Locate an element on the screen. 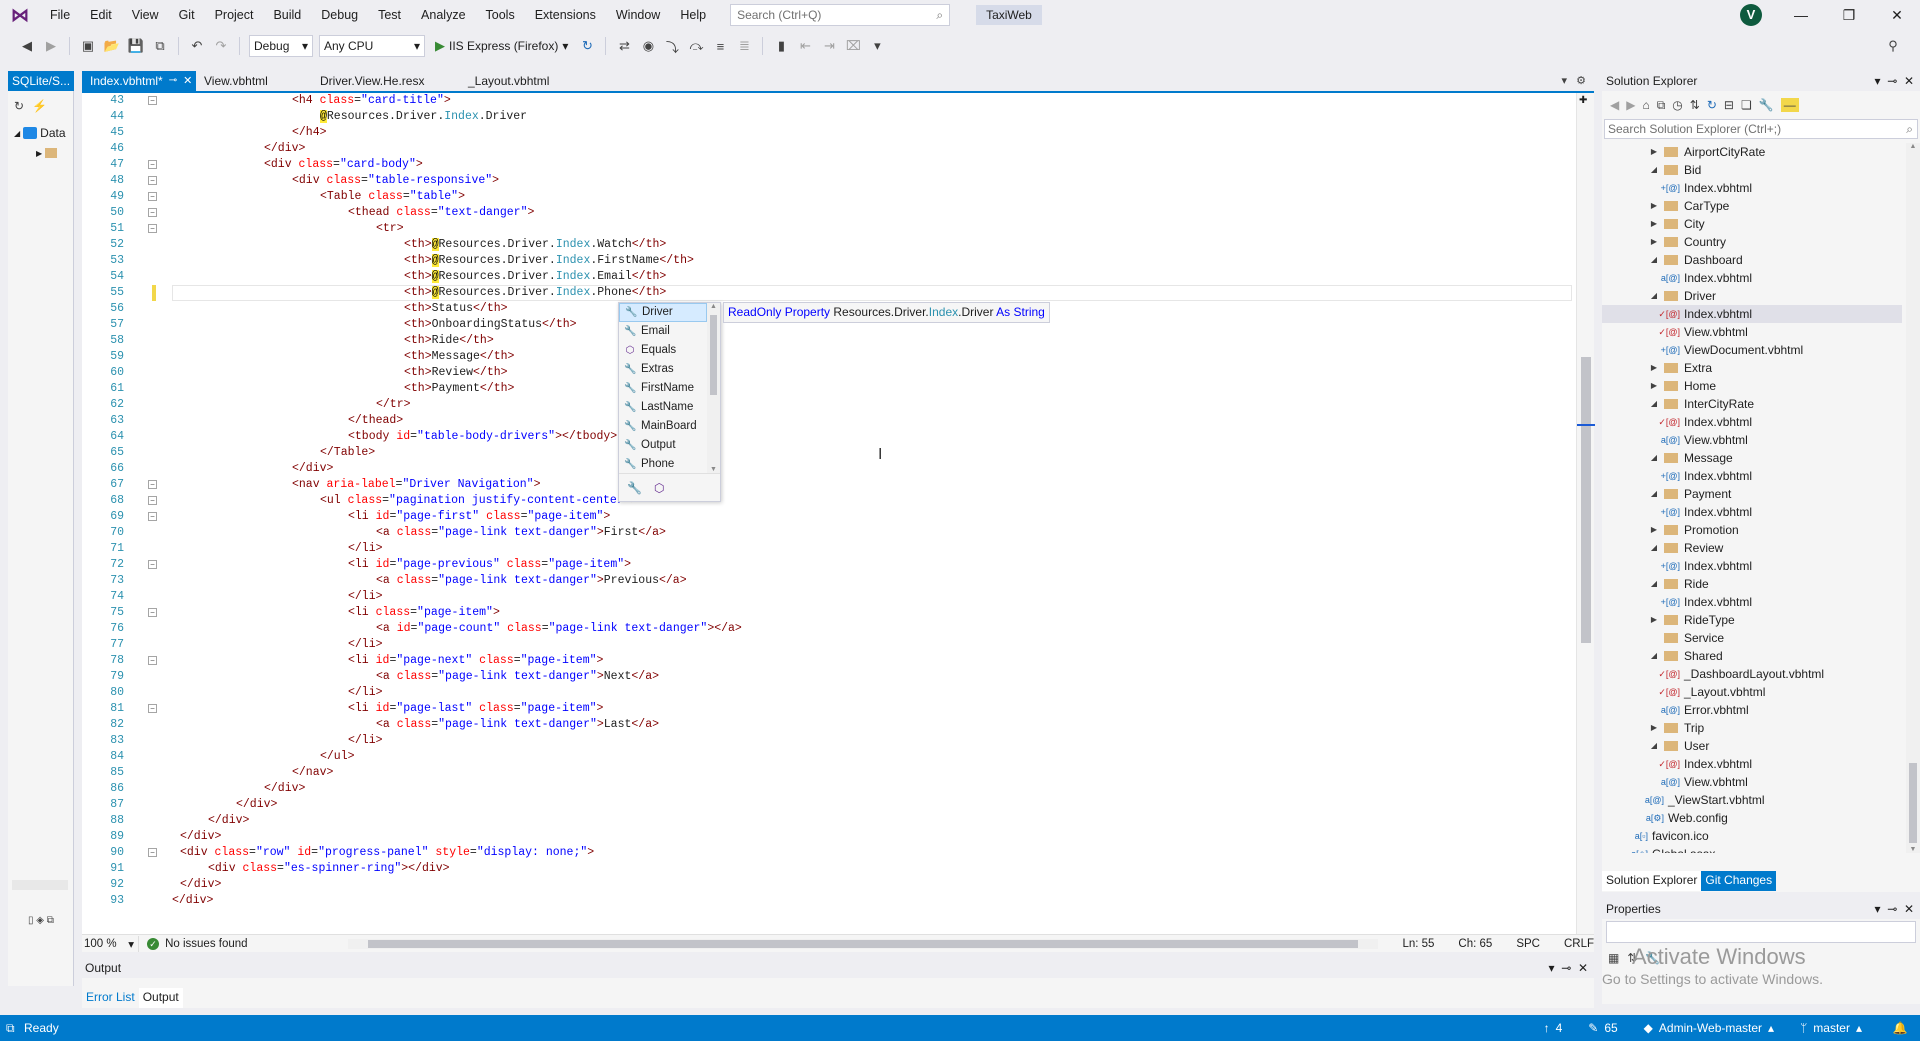  code-line: <div class="card-body"> is located at coordinates (872, 165).